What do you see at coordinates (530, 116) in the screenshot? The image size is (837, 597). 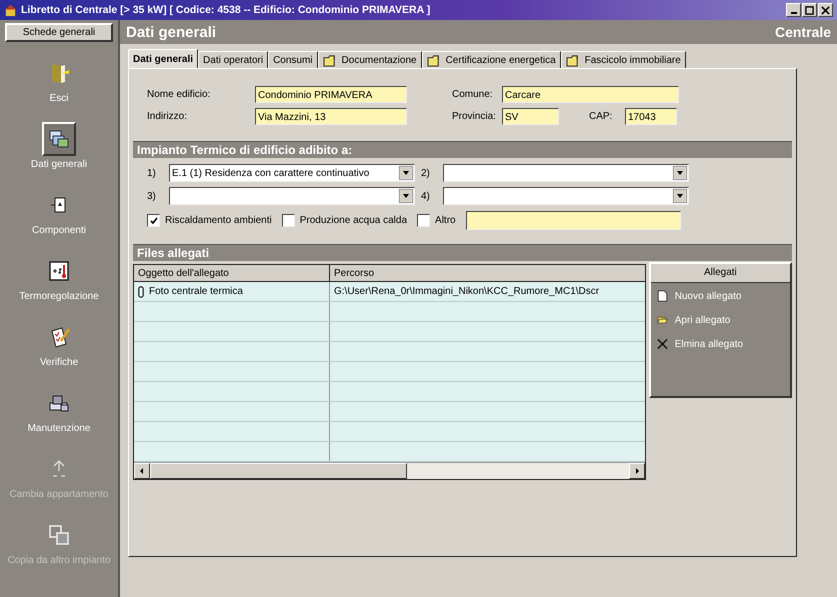 I see `input-field: SV` at bounding box center [530, 116].